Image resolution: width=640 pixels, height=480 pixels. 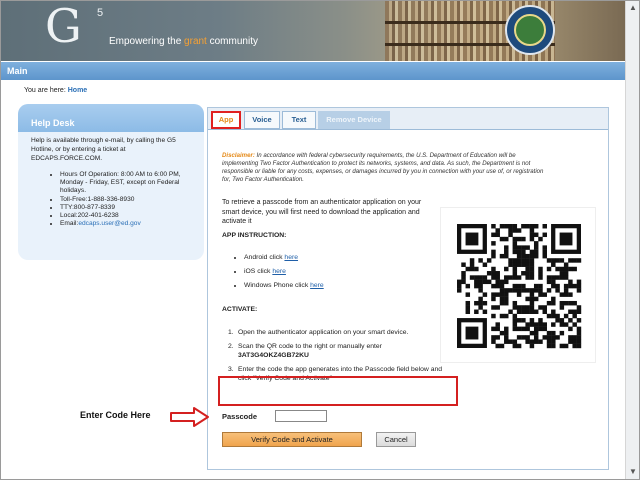 I want to click on activate-title: ACTIVATE:, so click(x=240, y=309).